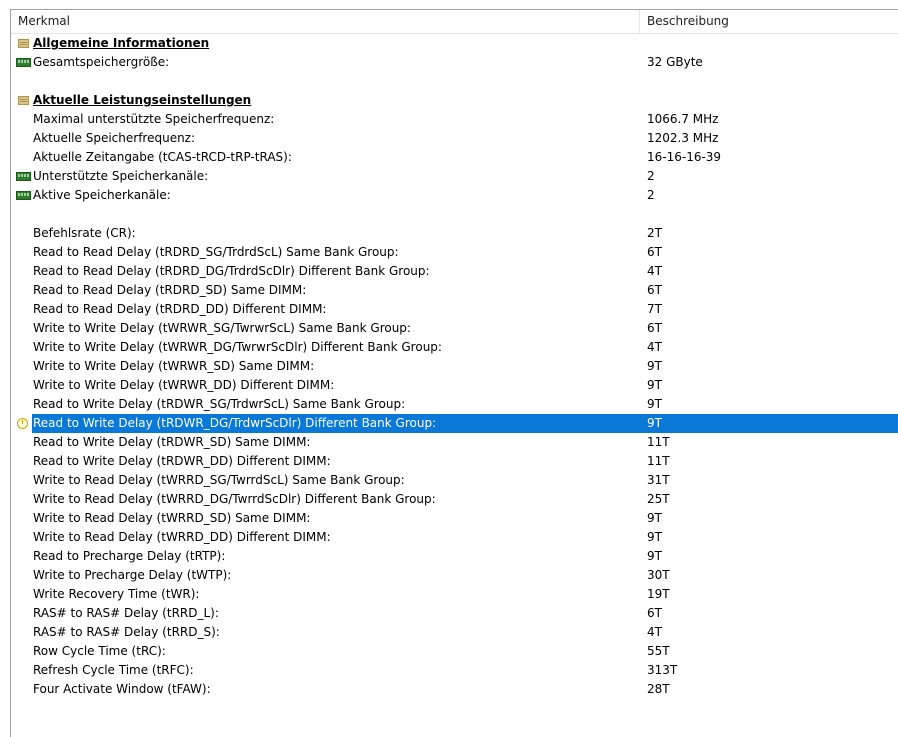  What do you see at coordinates (23, 423) in the screenshot?
I see `clock-icon` at bounding box center [23, 423].